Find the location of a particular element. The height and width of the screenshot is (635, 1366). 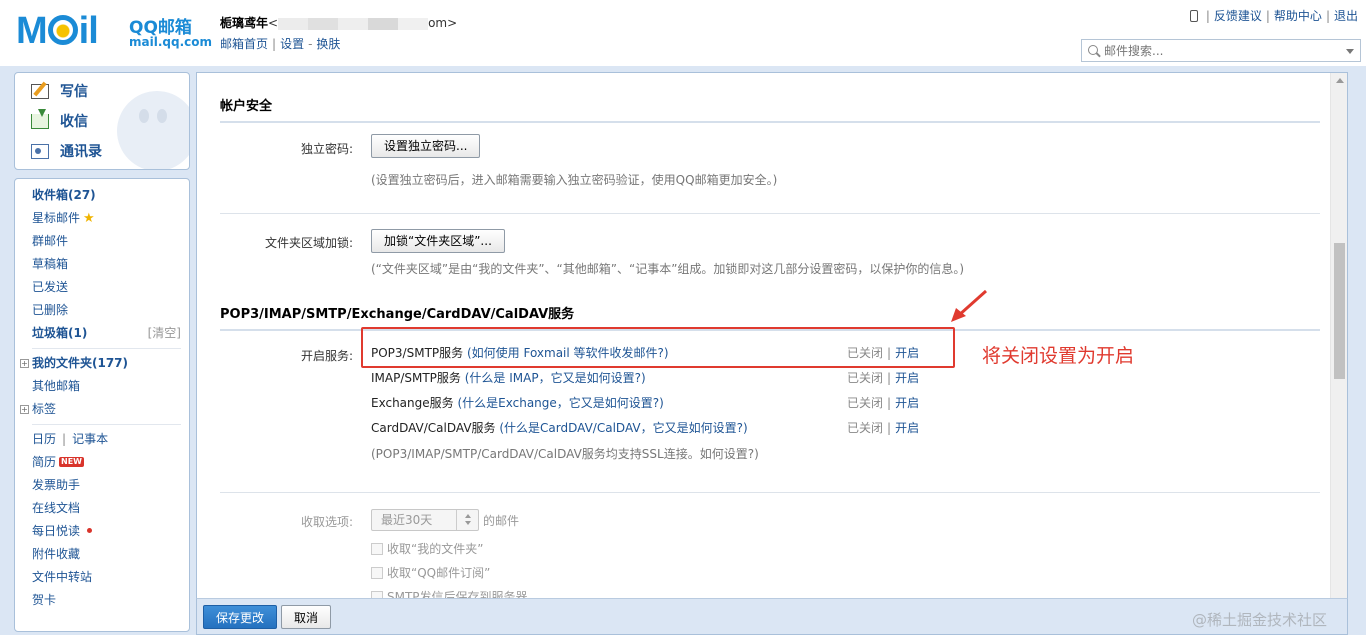

user-name: 栀璃鸢年 is located at coordinates (244, 23).